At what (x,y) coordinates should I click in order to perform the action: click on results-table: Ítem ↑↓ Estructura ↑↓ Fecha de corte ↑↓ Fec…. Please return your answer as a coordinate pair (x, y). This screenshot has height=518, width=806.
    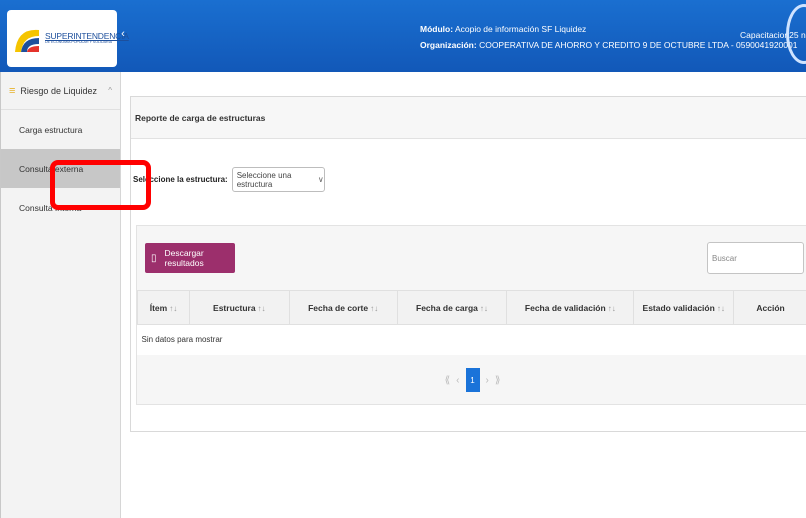
    Looking at the image, I should click on (471, 322).